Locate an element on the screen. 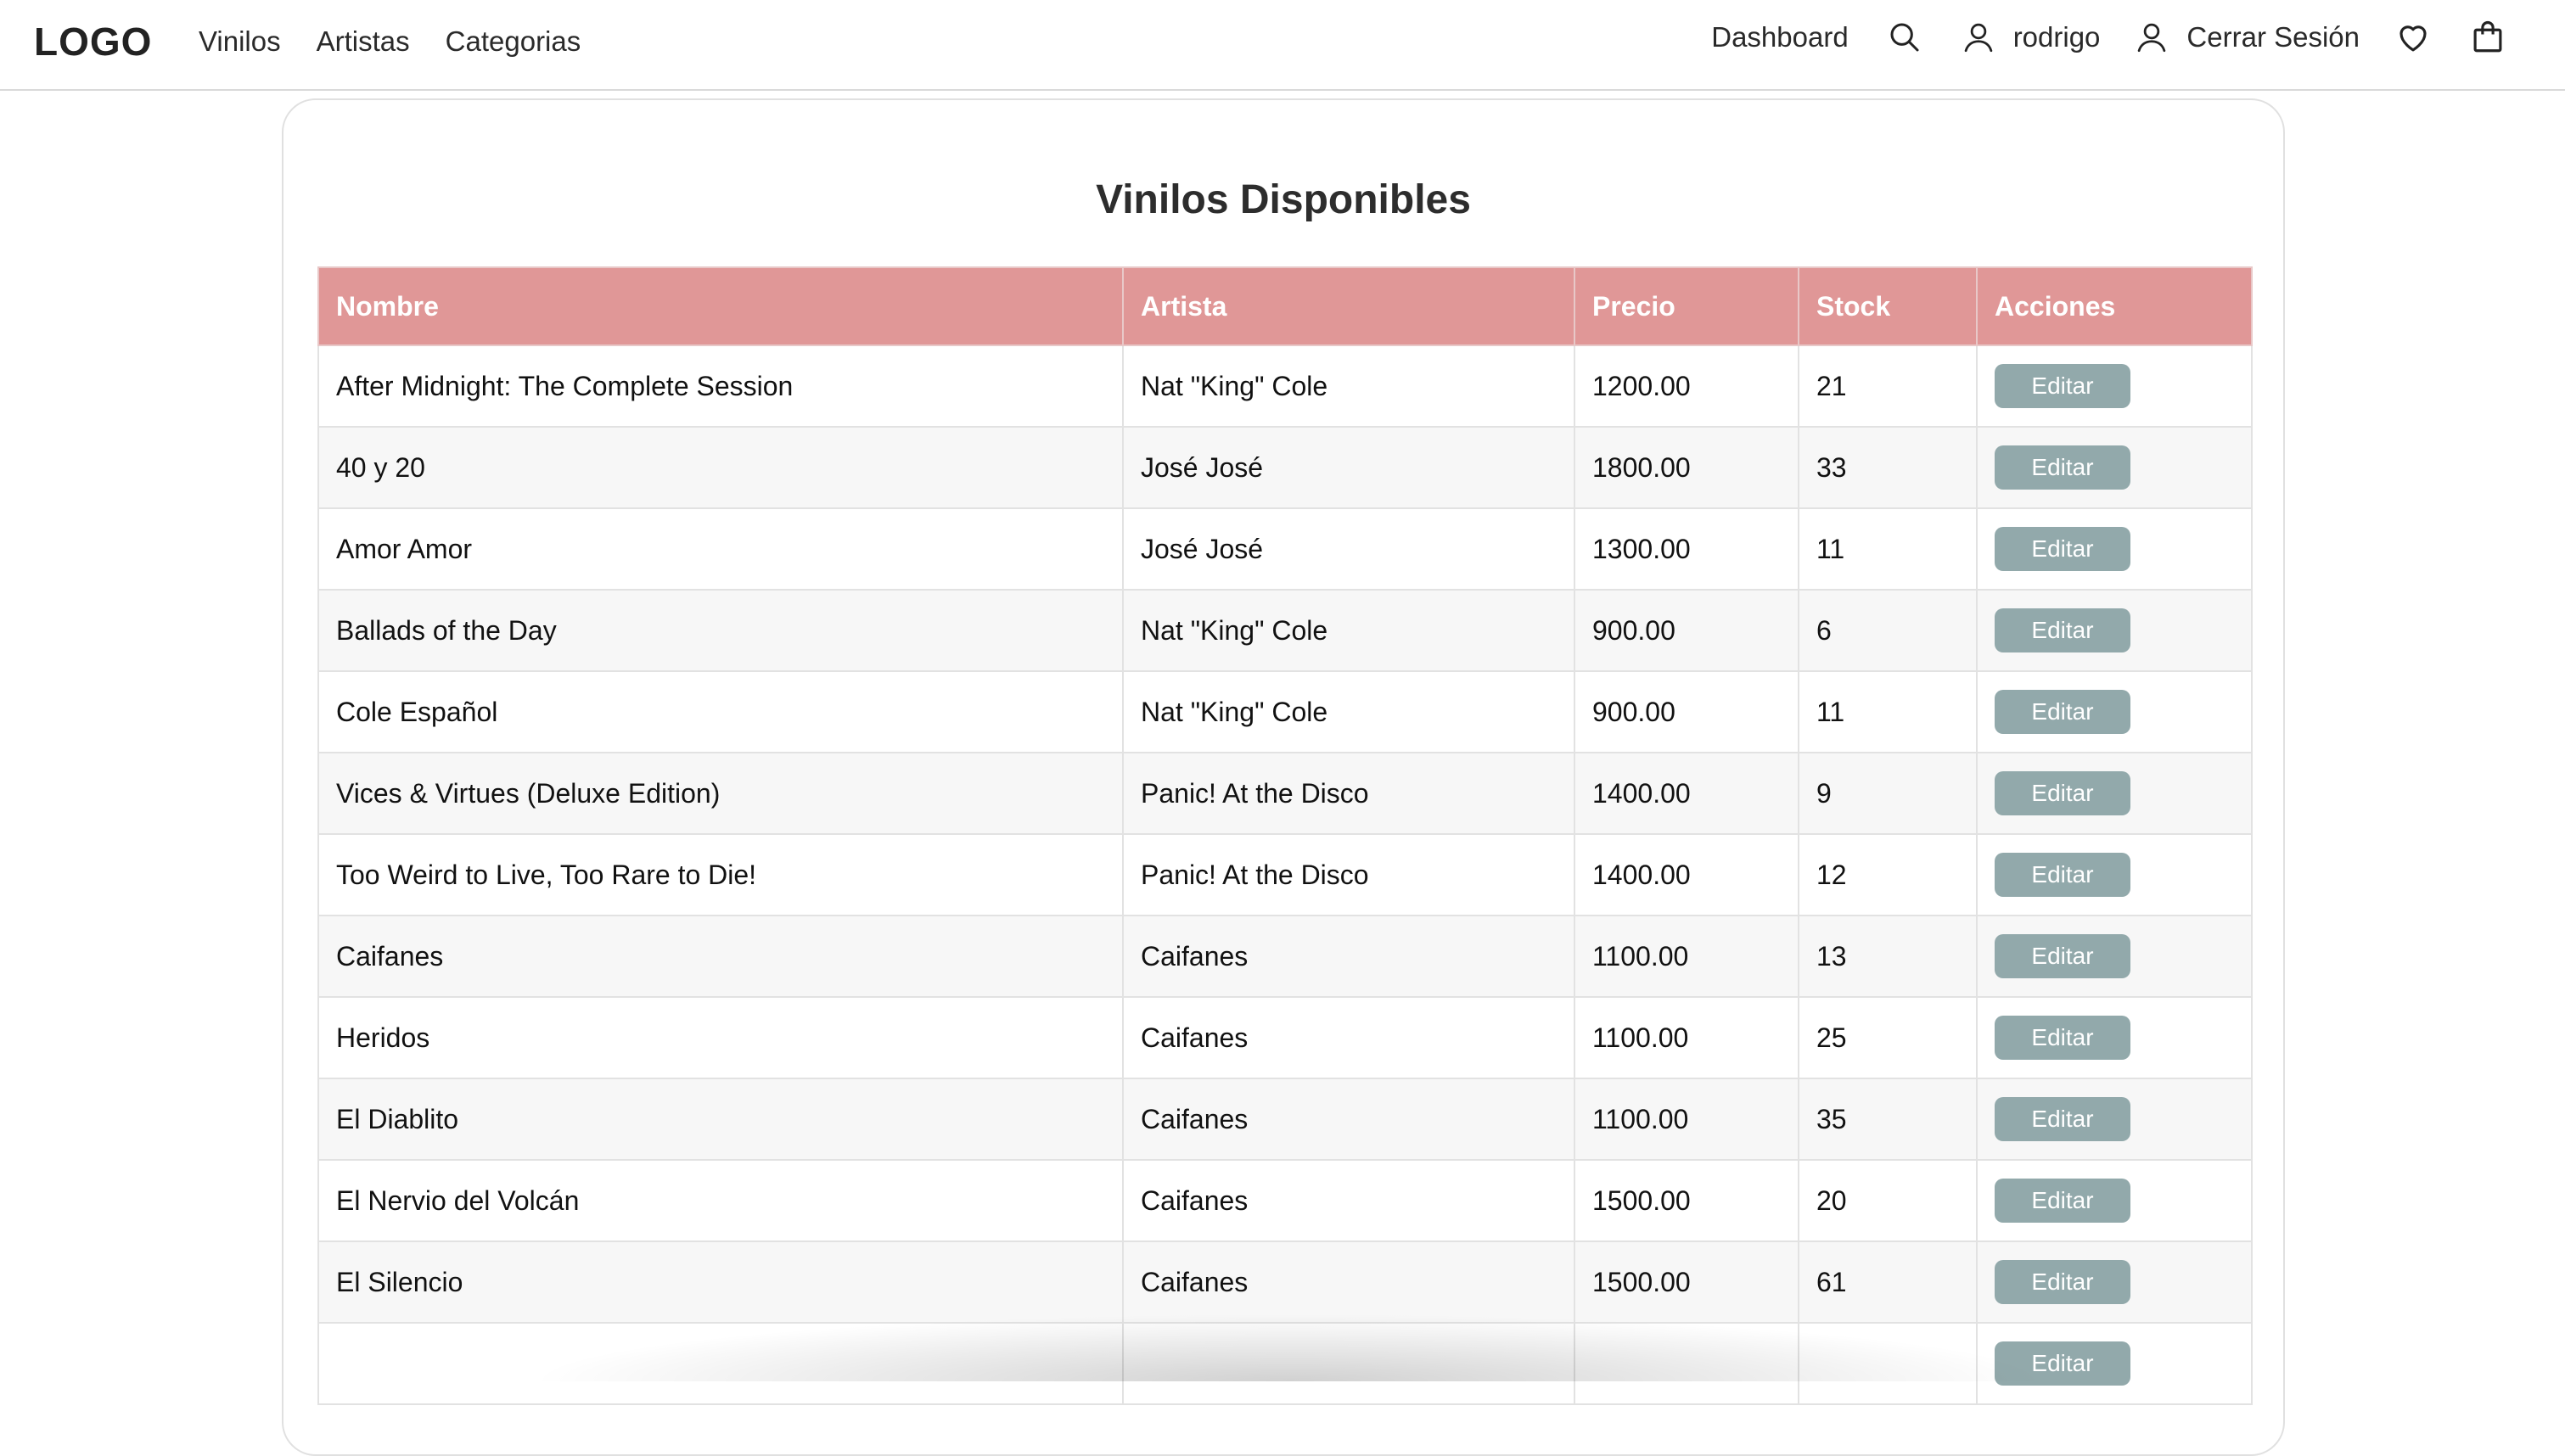 The width and height of the screenshot is (2565, 1456). dashboard-link: Dashboard is located at coordinates (1779, 37).